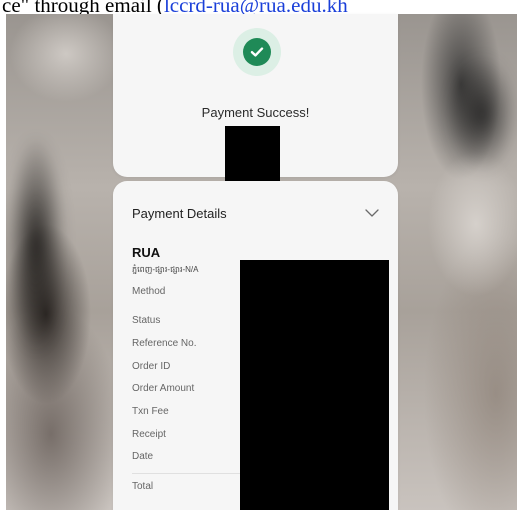 The width and height of the screenshot is (517, 510). I want to click on merchant-location: ភ្នំពេញ-ផ្សារ-ផ្សារ-N/A, so click(165, 269).